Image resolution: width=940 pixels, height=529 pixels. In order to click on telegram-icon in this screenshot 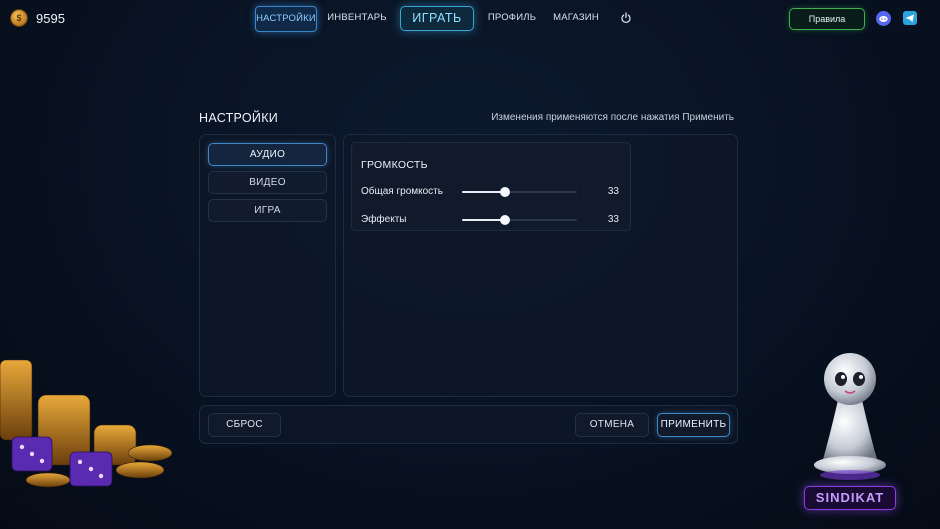, I will do `click(910, 18)`.